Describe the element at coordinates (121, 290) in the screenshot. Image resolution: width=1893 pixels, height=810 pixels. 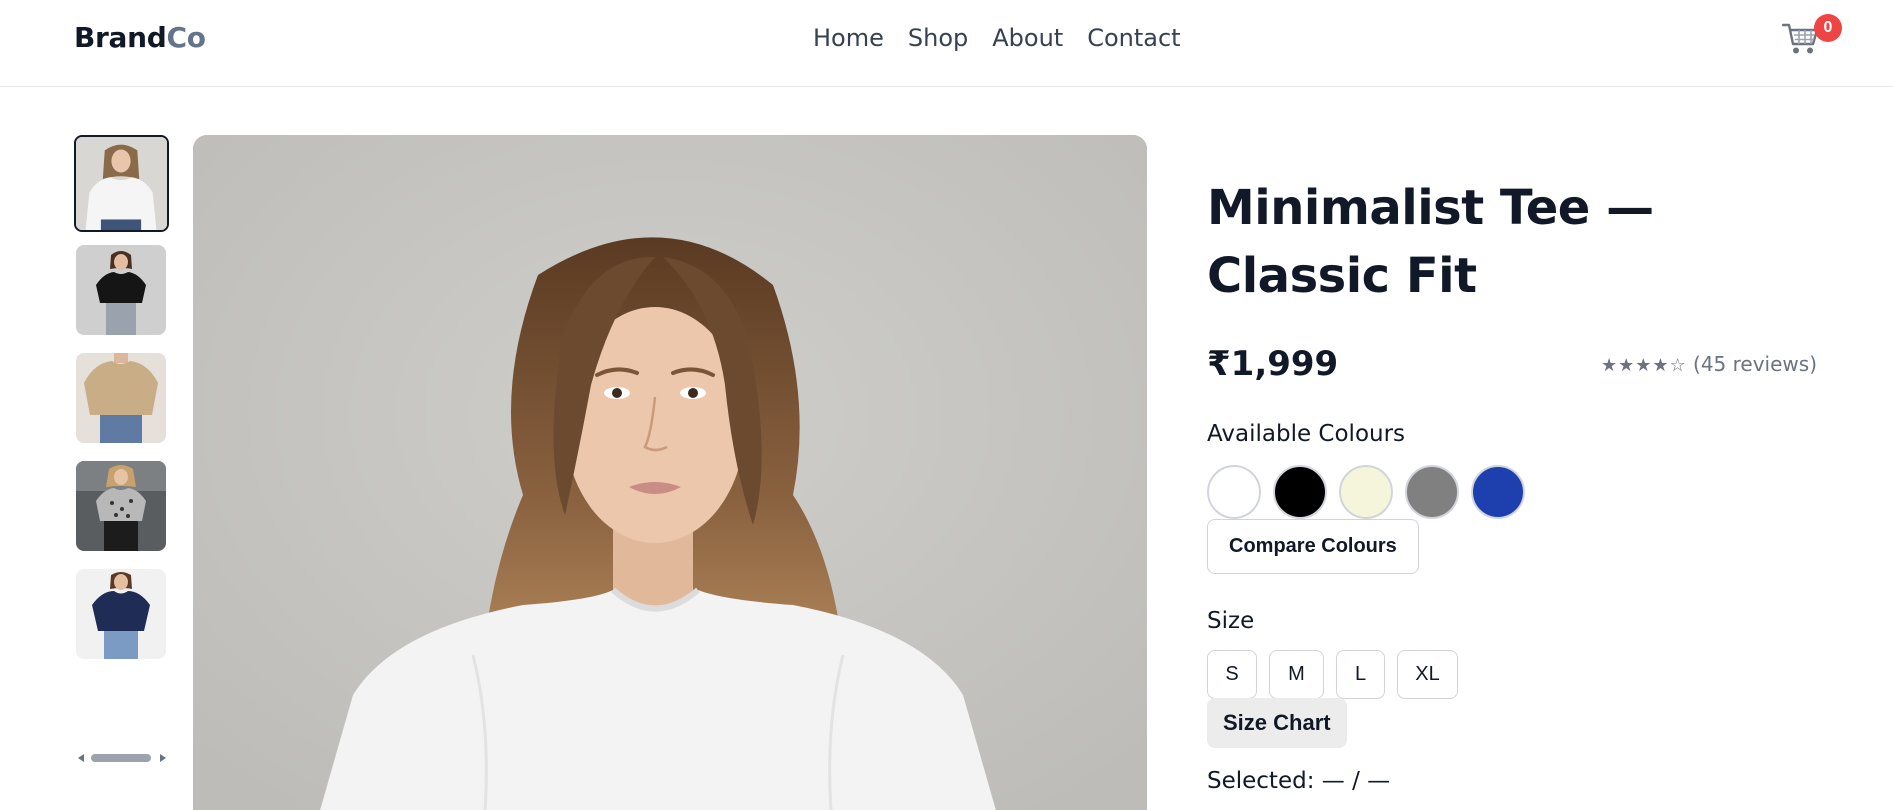
I see `thumbnail-black-tee` at that location.